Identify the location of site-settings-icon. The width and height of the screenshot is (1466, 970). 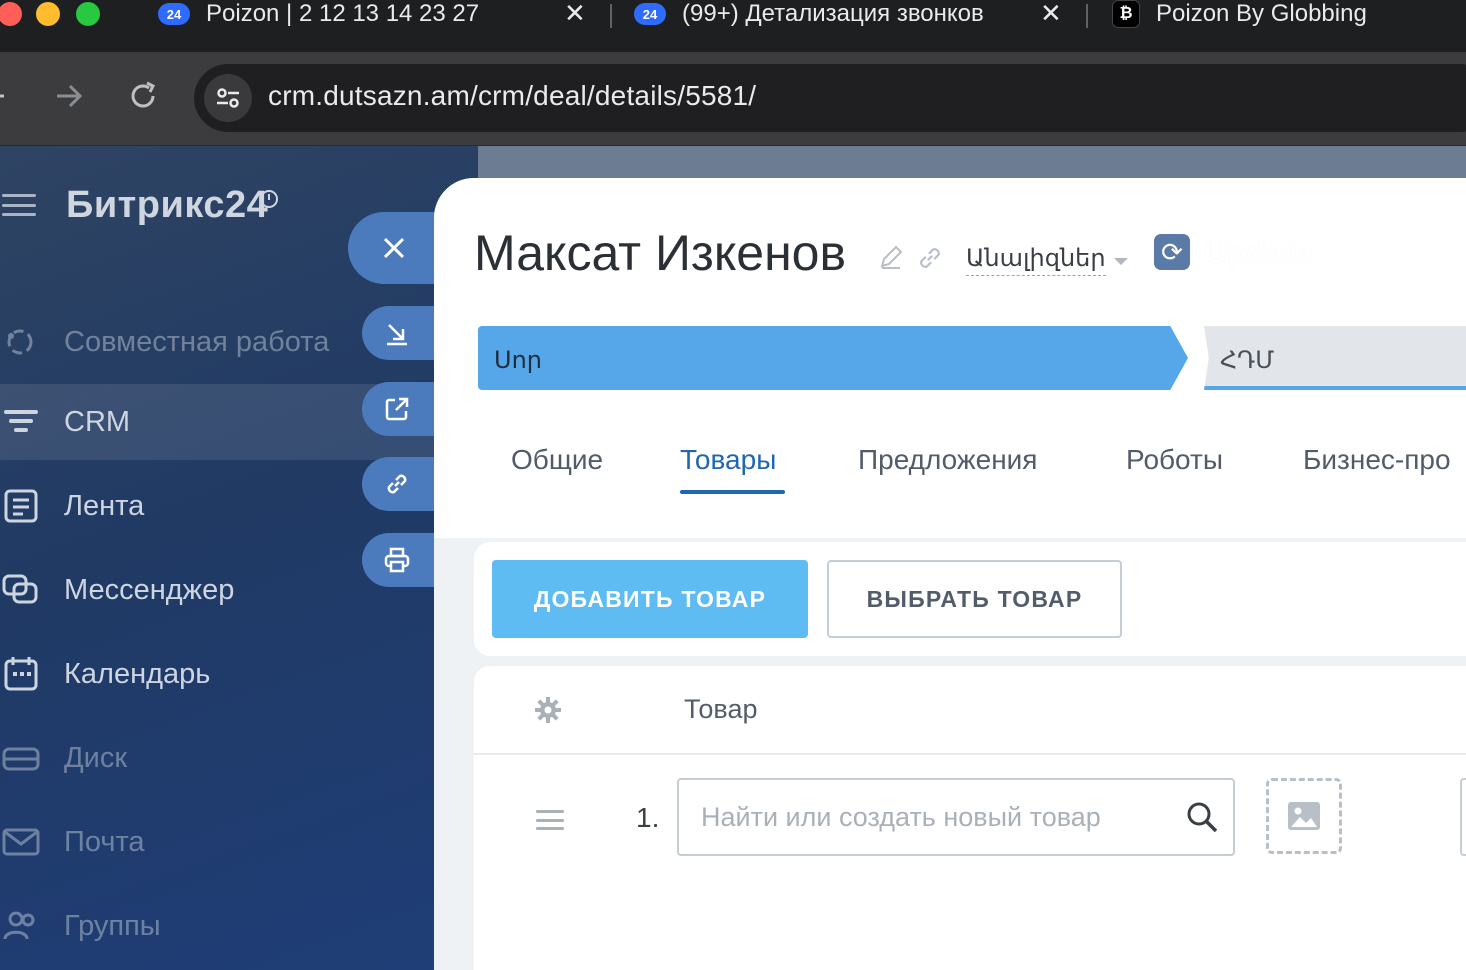
(228, 98).